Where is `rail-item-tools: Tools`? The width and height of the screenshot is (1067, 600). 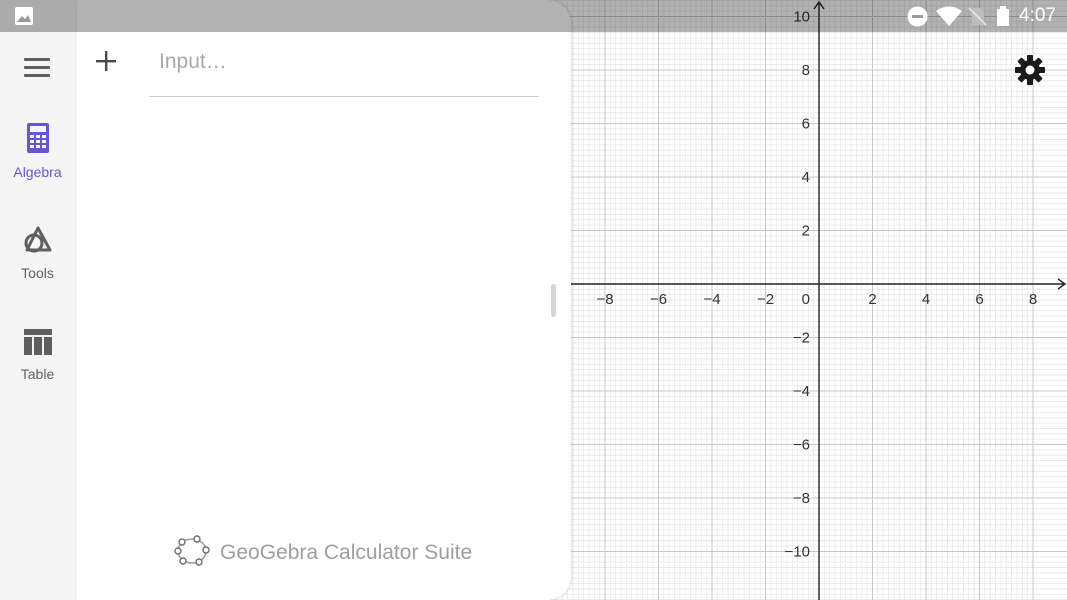 rail-item-tools: Tools is located at coordinates (37, 253).